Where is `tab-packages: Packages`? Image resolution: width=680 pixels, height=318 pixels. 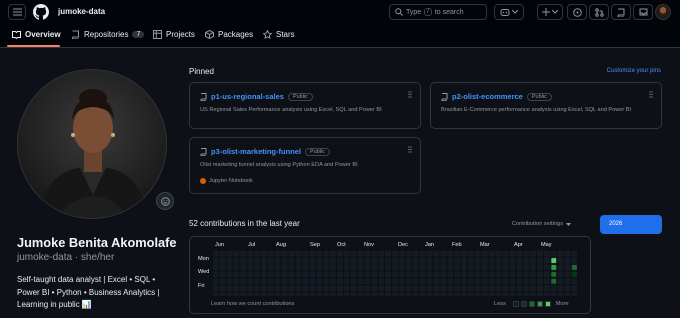
tab-packages: Packages is located at coordinates (229, 34).